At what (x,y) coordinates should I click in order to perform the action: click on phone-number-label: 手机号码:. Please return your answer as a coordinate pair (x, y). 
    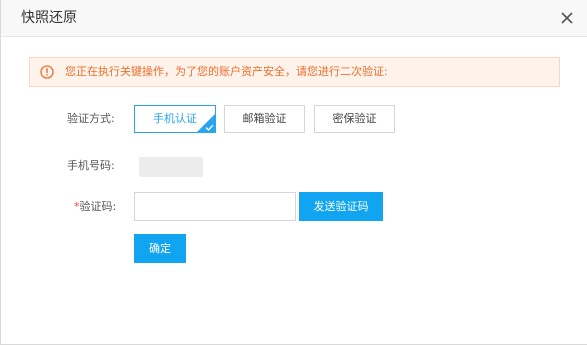
    Looking at the image, I should click on (91, 165).